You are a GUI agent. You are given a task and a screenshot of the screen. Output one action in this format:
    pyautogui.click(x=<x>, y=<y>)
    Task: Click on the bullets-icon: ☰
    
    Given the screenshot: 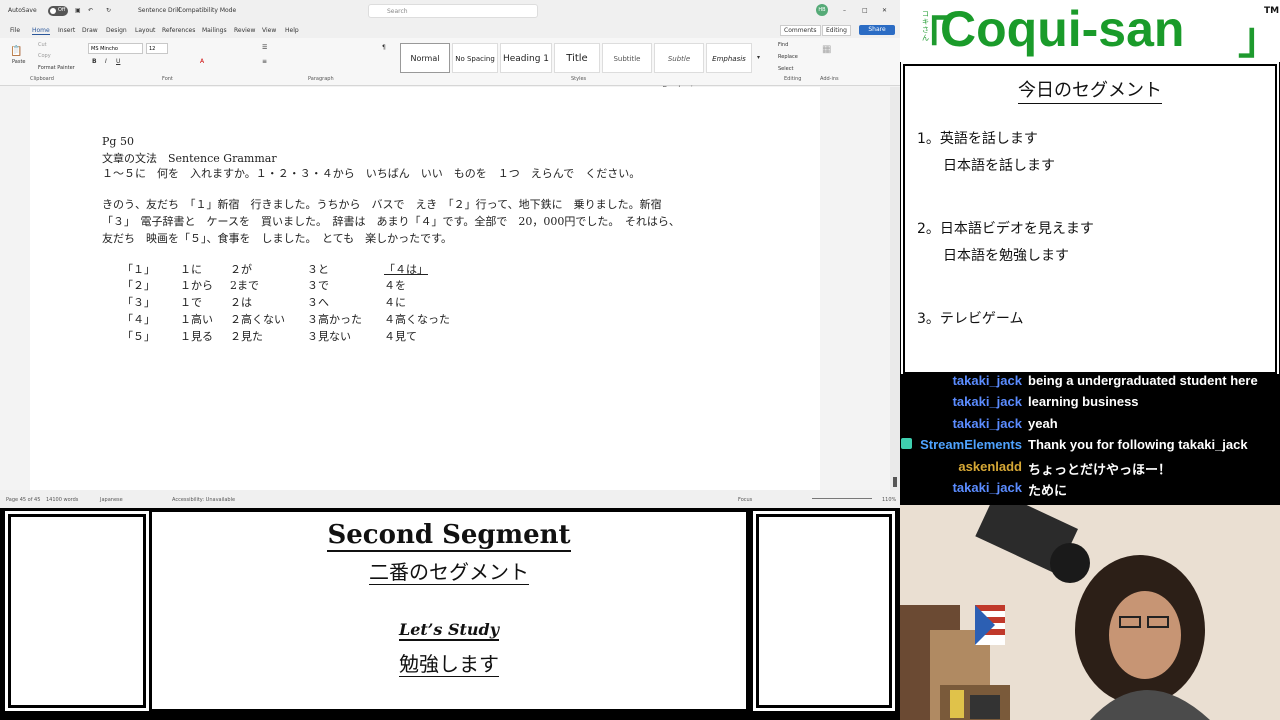 What is the action you would take?
    pyautogui.click(x=264, y=47)
    